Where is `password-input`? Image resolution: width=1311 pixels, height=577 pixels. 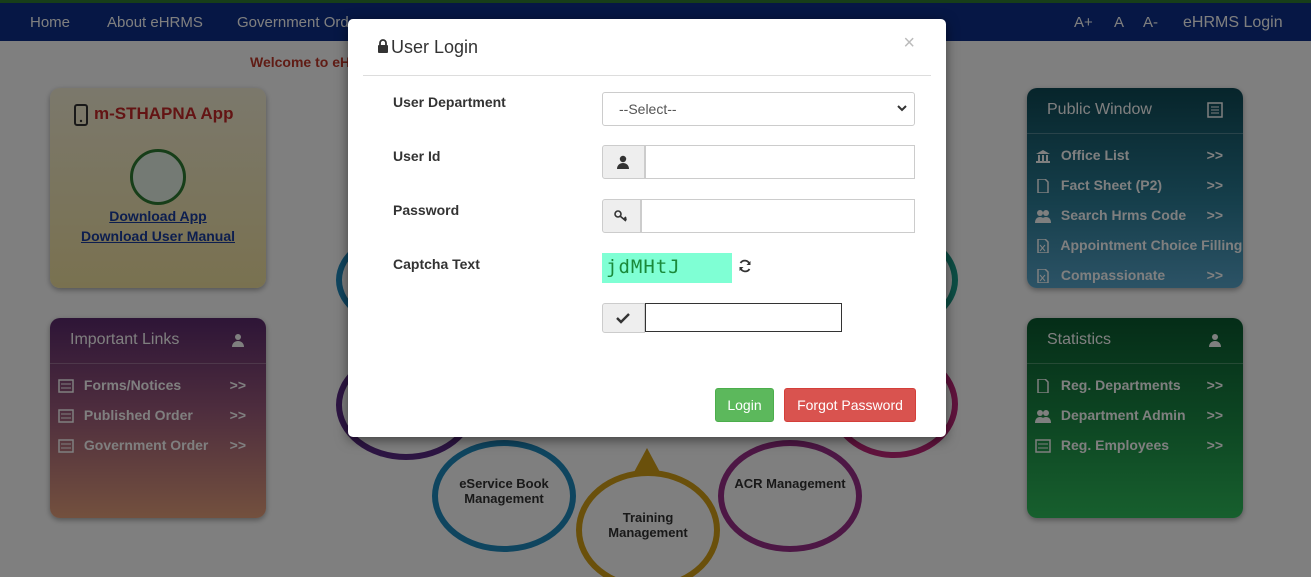 password-input is located at coordinates (778, 216).